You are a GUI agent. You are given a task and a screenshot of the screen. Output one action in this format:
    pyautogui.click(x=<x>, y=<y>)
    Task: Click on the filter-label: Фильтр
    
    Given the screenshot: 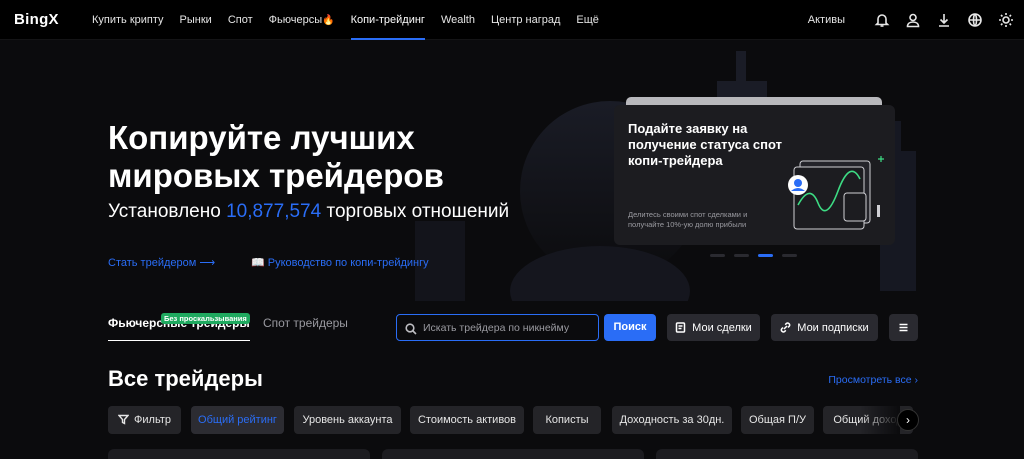 What is the action you would take?
    pyautogui.click(x=152, y=420)
    